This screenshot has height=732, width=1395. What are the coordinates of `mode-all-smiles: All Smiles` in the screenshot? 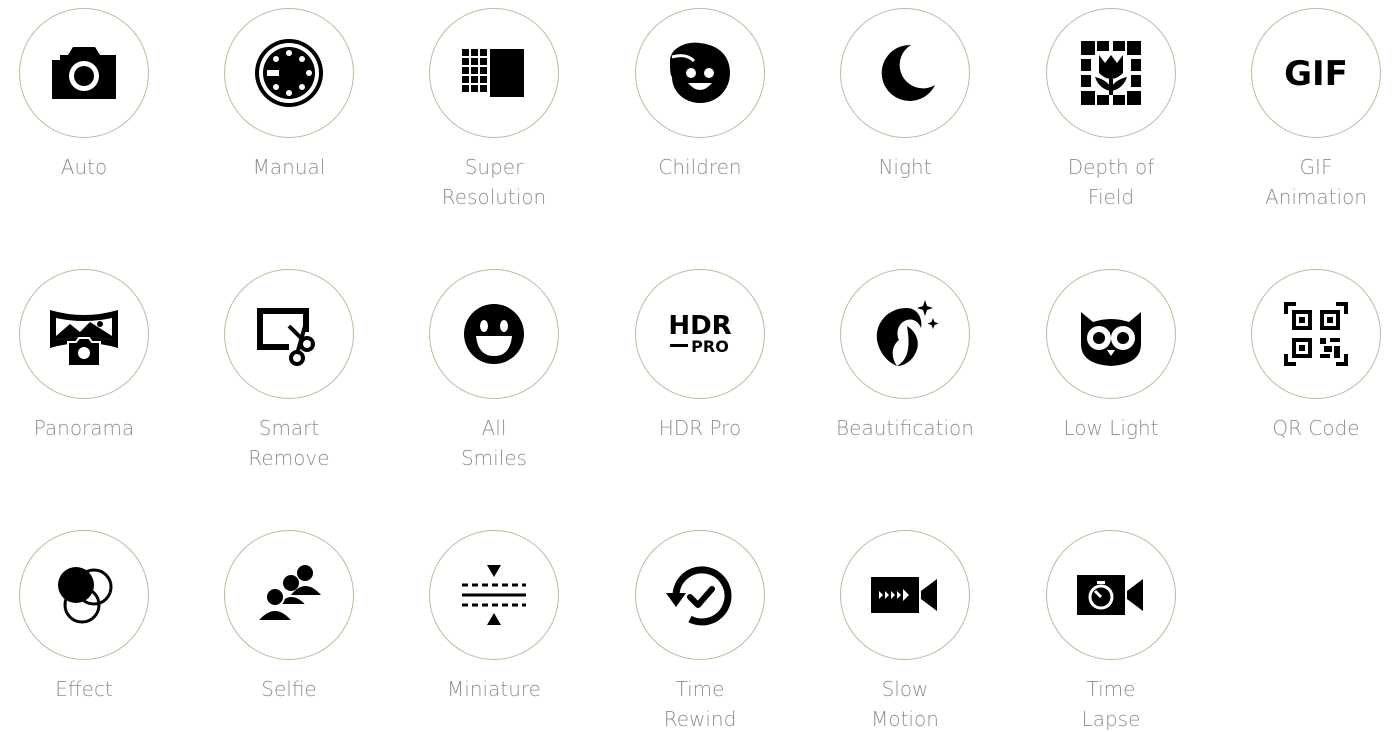 It's located at (494, 371).